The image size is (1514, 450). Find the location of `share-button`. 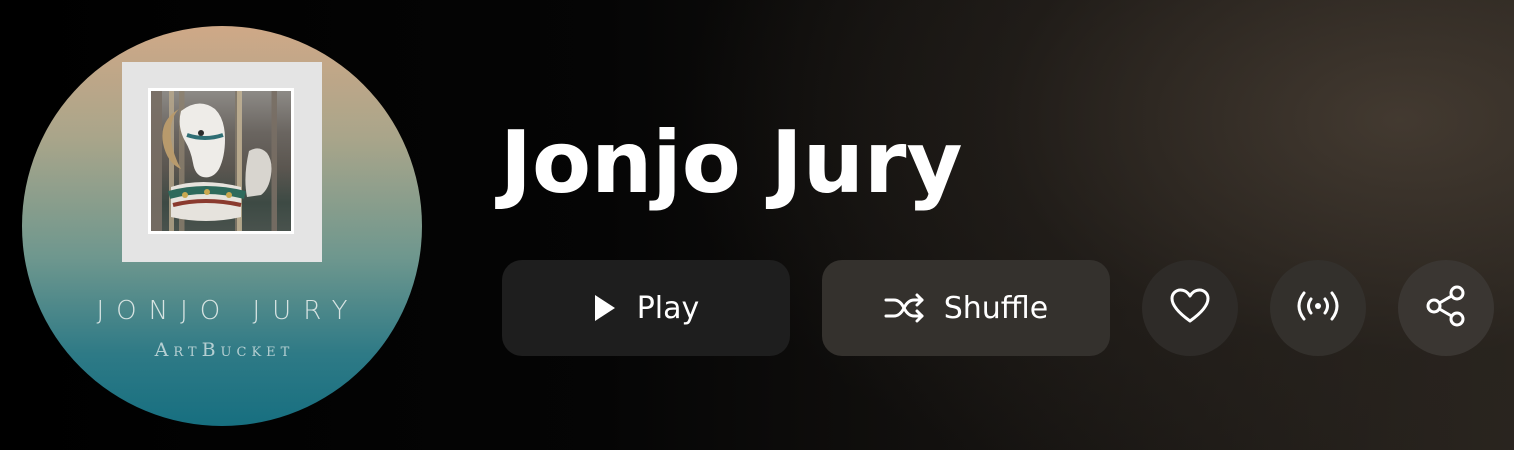

share-button is located at coordinates (1446, 308).